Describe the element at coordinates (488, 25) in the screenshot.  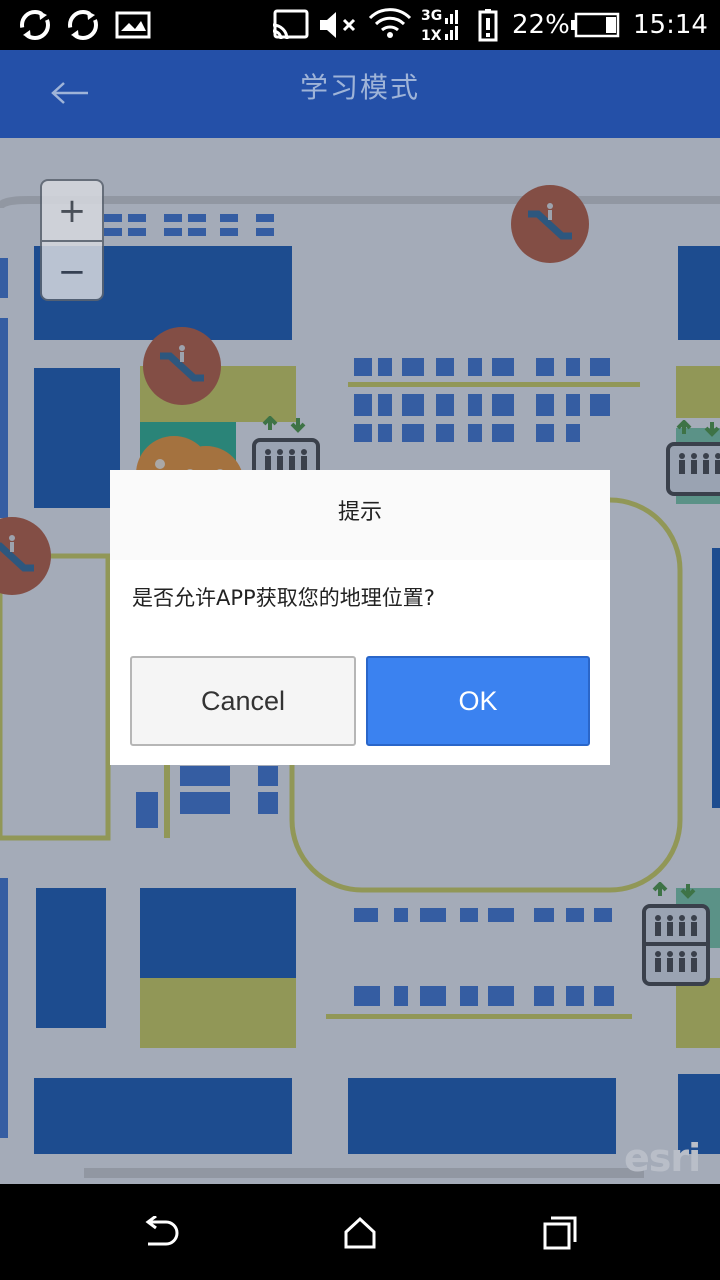
I see `battery-alert-icon` at that location.